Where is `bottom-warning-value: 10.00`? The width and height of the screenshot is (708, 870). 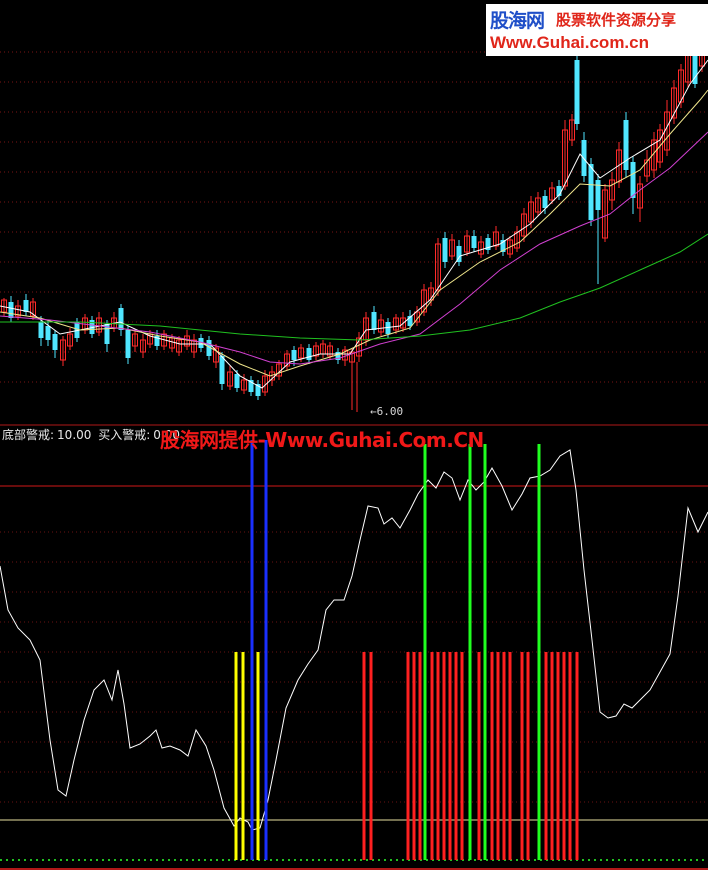 bottom-warning-value: 10.00 is located at coordinates (74, 435).